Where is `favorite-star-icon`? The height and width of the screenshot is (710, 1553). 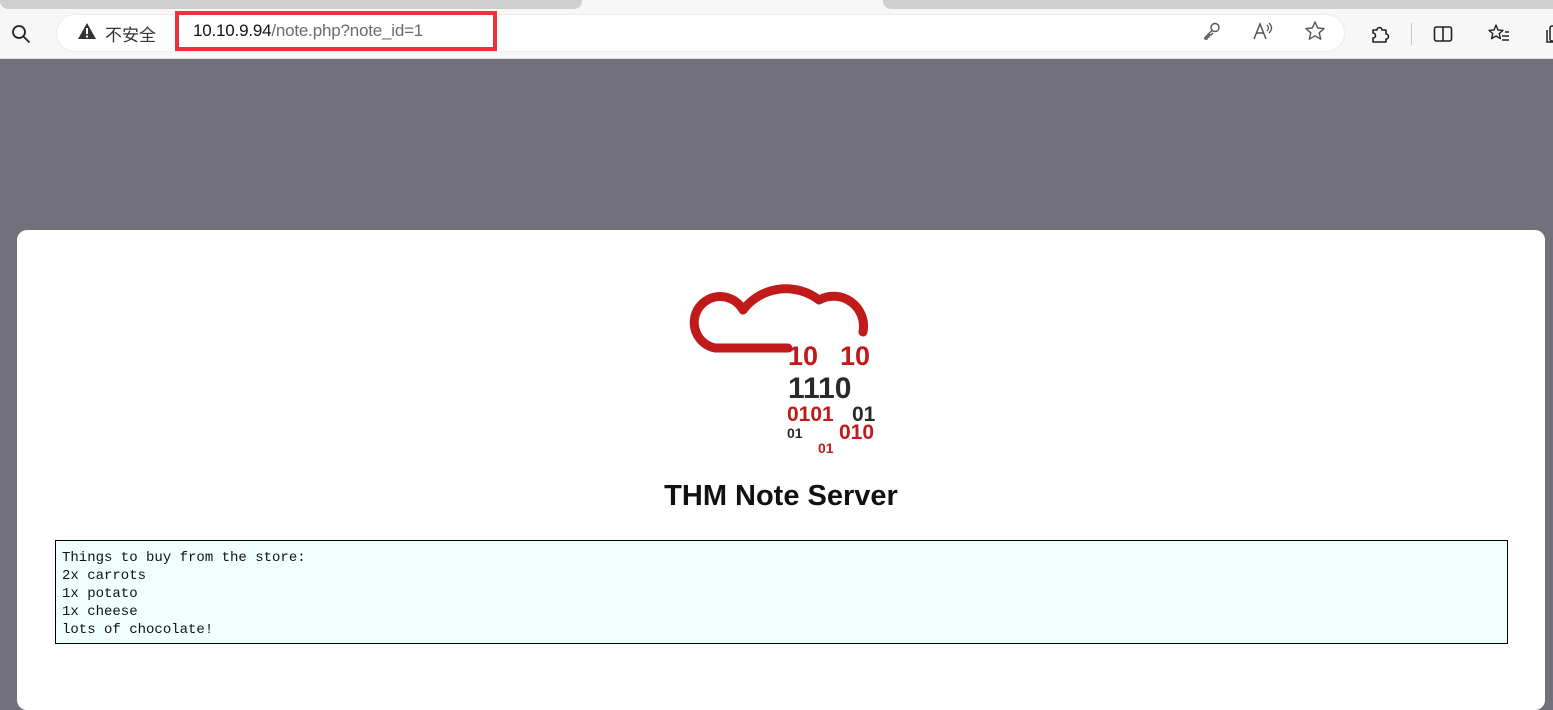
favorite-star-icon is located at coordinates (1315, 33).